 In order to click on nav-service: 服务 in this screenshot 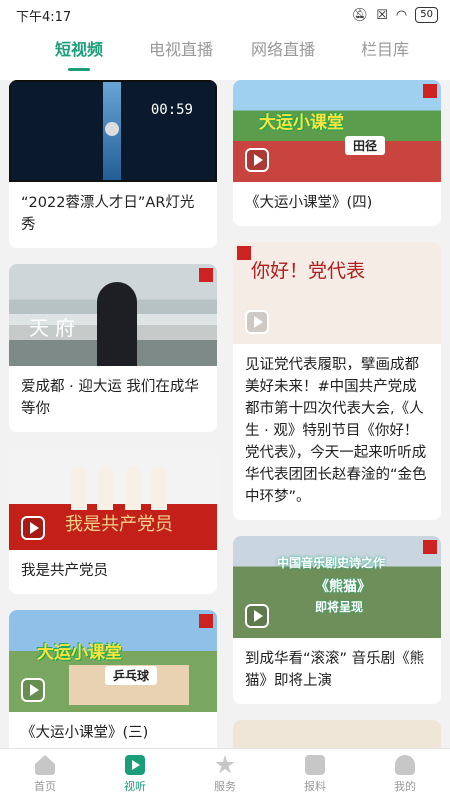, I will do `click(225, 774)`.